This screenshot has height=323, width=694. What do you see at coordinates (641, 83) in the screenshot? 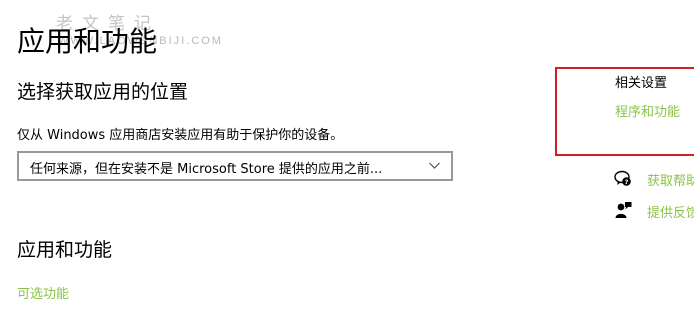
I see `related-settings-heading: 相关设置` at bounding box center [641, 83].